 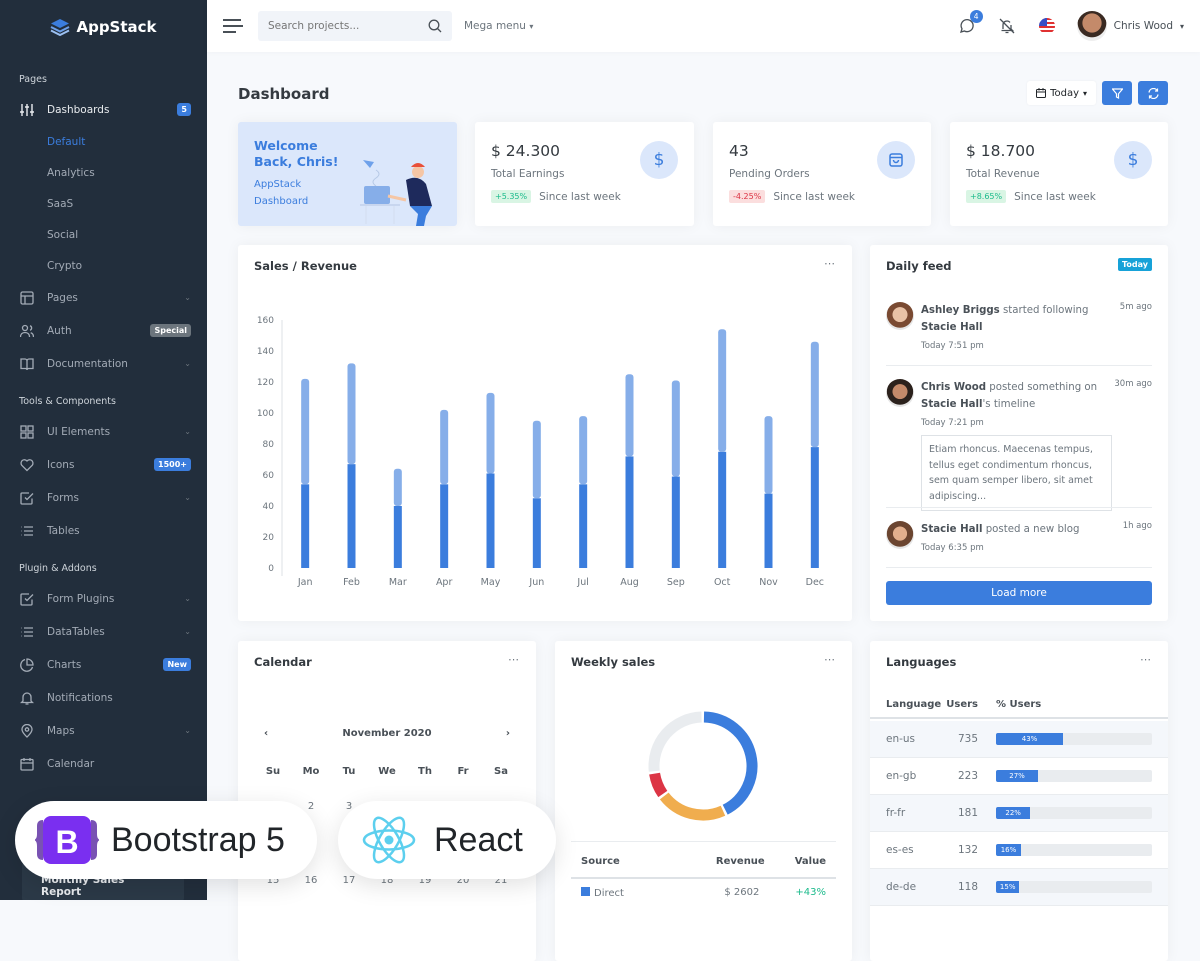 What do you see at coordinates (103, 330) in the screenshot?
I see `sidebar-item-auth: Auth Special` at bounding box center [103, 330].